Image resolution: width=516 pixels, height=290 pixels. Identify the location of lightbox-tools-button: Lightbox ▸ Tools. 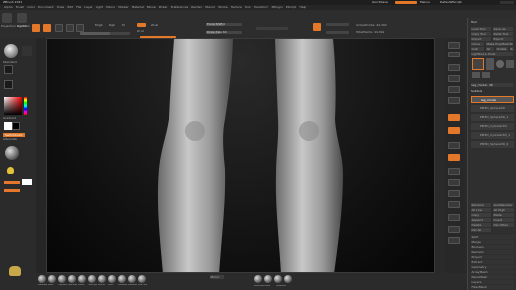
(492, 54).